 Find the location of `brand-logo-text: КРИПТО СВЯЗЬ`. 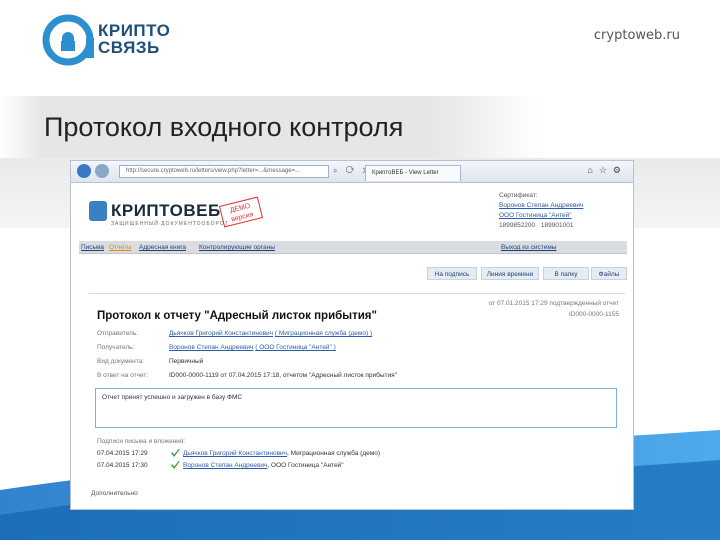

brand-logo-text: КРИПТО СВЯЗЬ is located at coordinates (134, 39).